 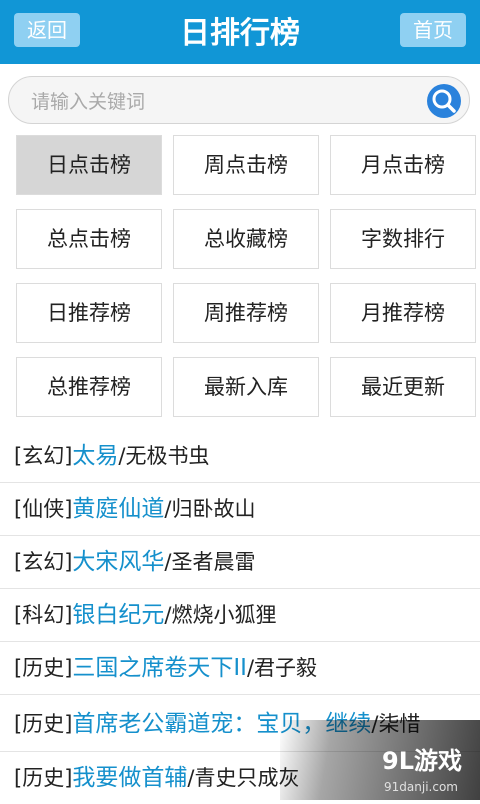 What do you see at coordinates (221, 102) in the screenshot?
I see `search-input` at bounding box center [221, 102].